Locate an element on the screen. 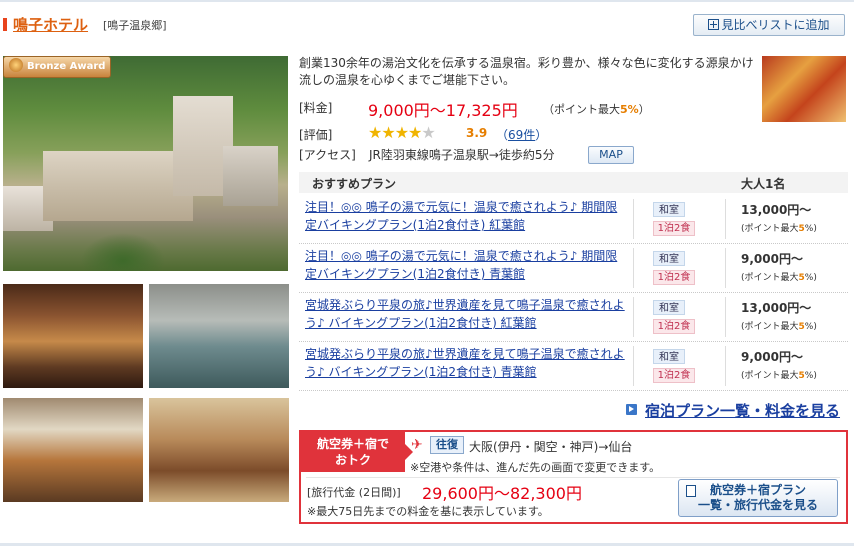  access-text: JR陸羽東線鳴子温泉駅→徒歩約5分 is located at coordinates (462, 155).